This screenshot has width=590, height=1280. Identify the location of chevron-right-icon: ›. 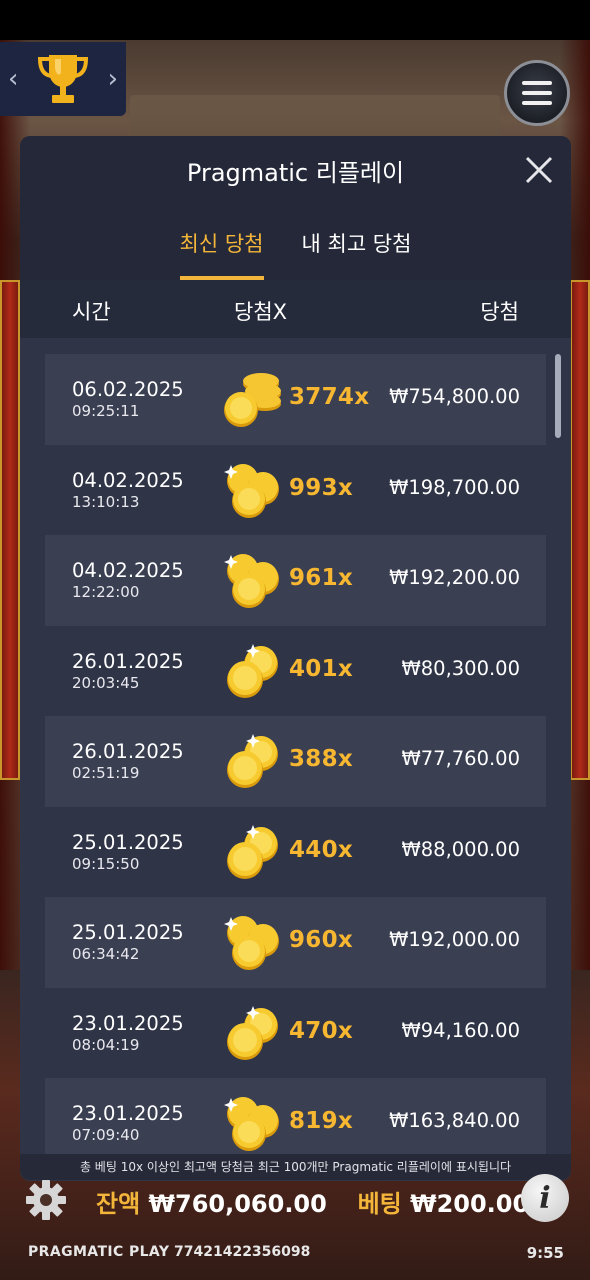
(113, 79).